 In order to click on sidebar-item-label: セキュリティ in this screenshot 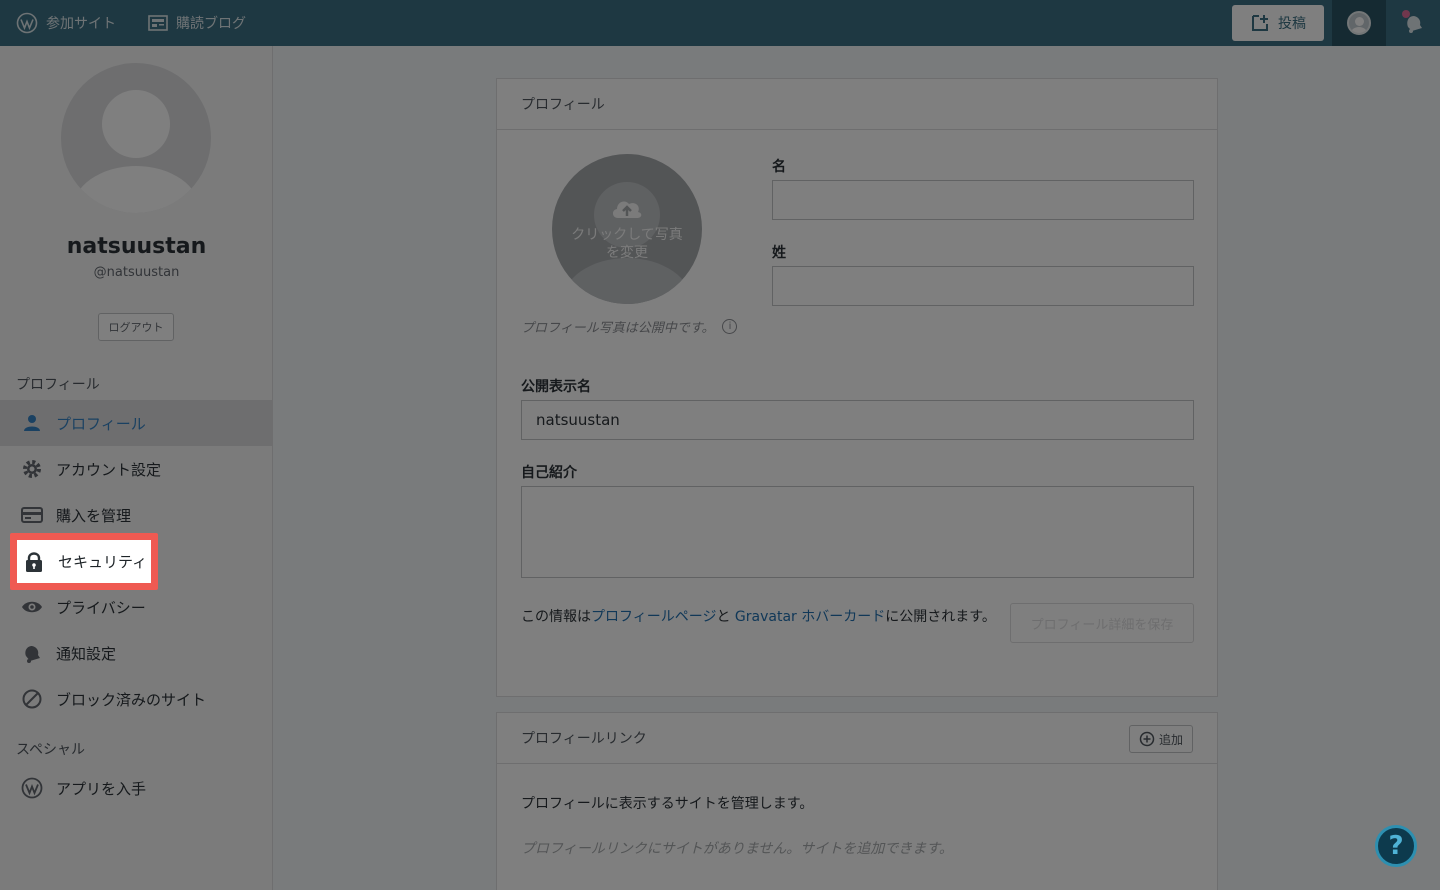, I will do `click(103, 562)`.